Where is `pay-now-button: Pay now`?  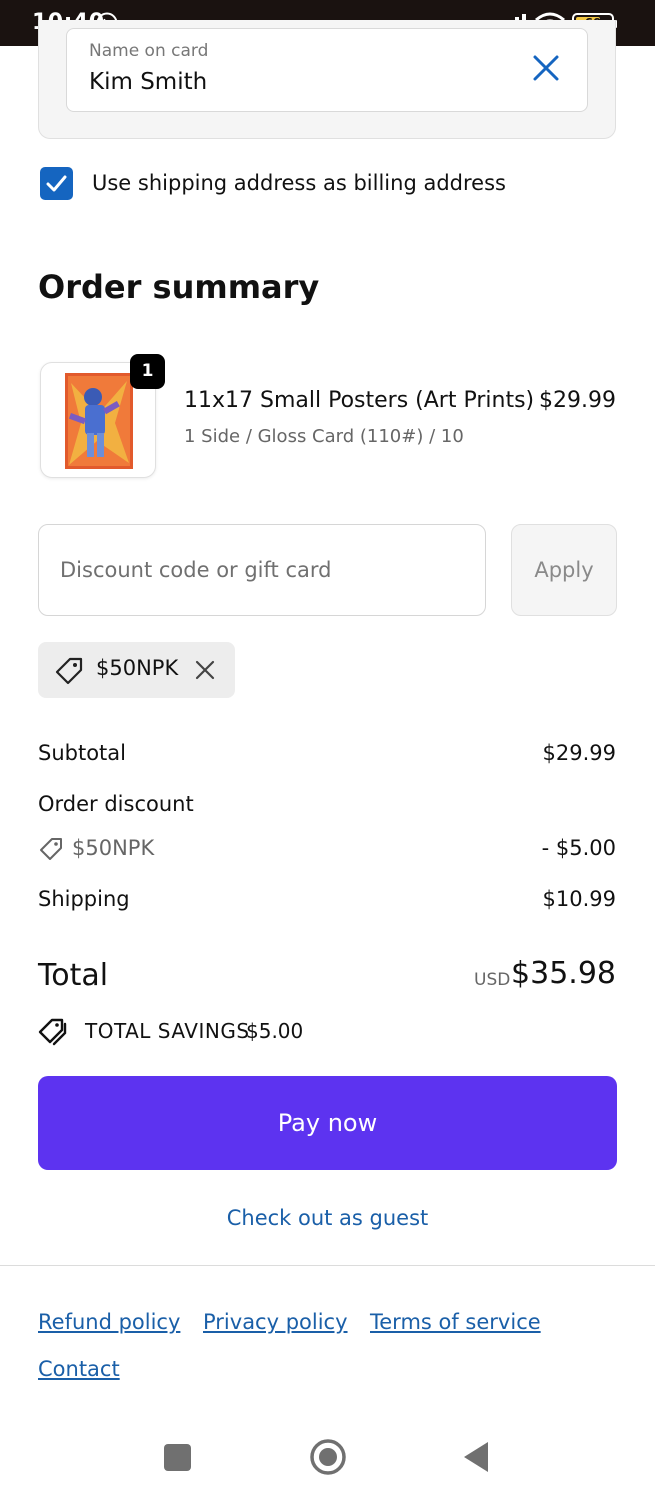
pay-now-button: Pay now is located at coordinates (327, 1123).